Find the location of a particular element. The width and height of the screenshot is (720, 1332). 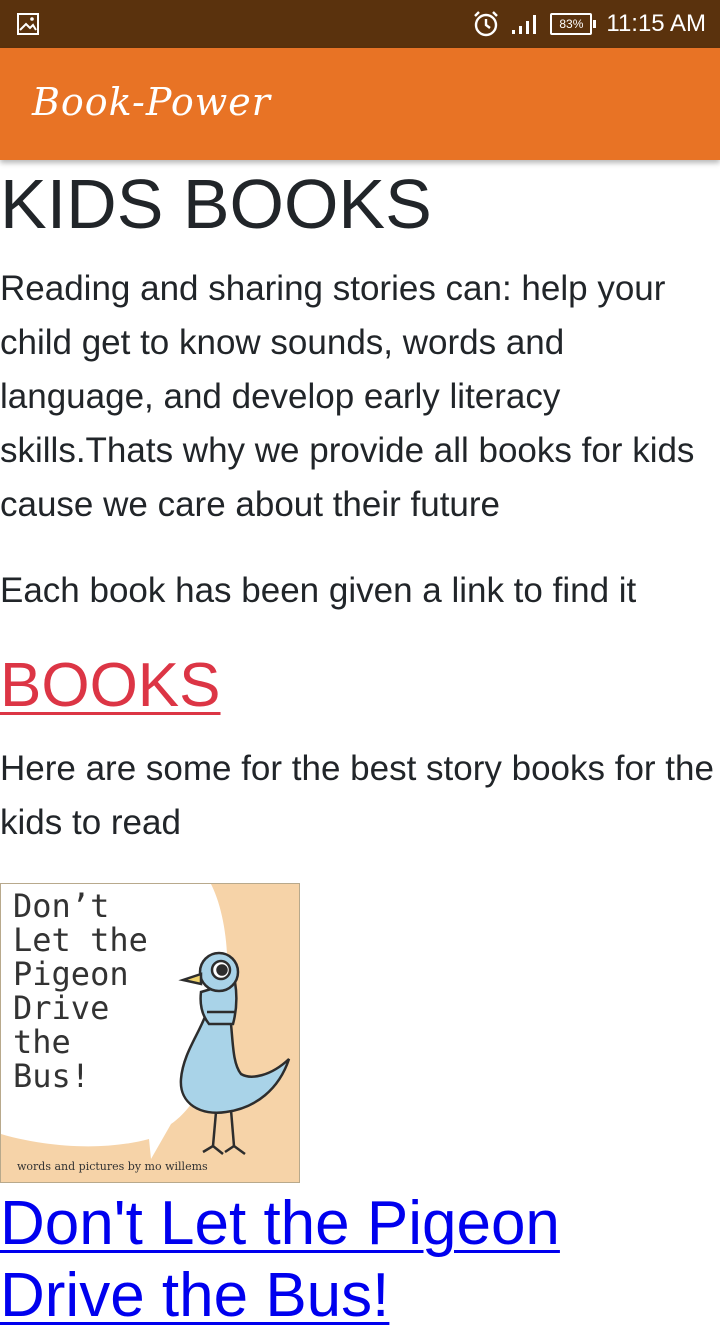

status-time: 11:15 AM is located at coordinates (656, 23).